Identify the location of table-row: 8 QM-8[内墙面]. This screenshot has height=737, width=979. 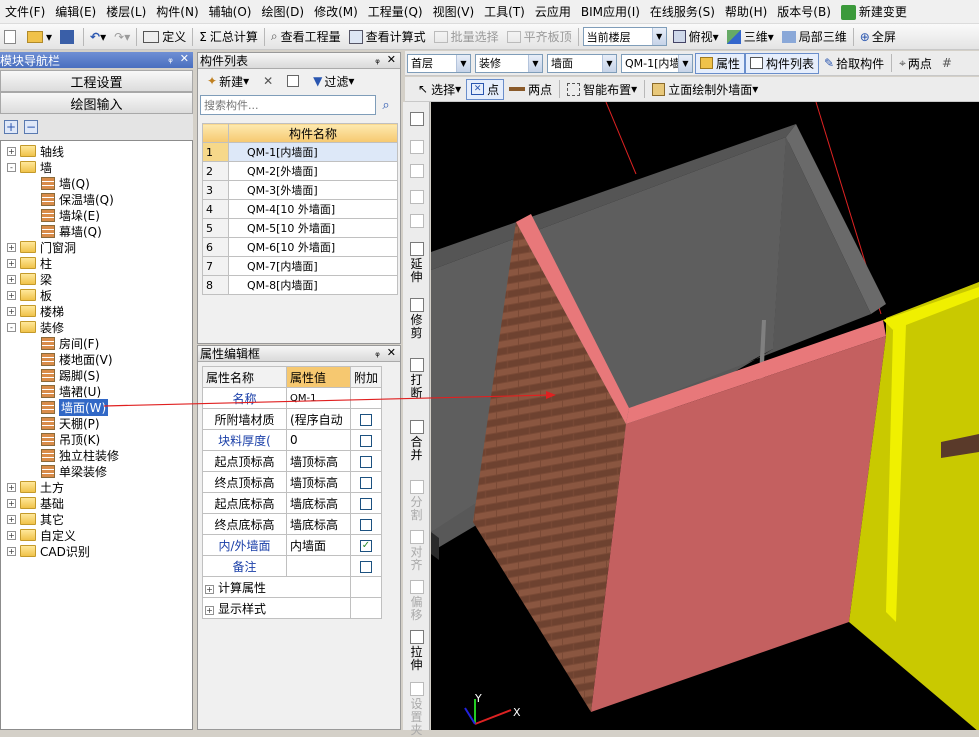
(300, 285).